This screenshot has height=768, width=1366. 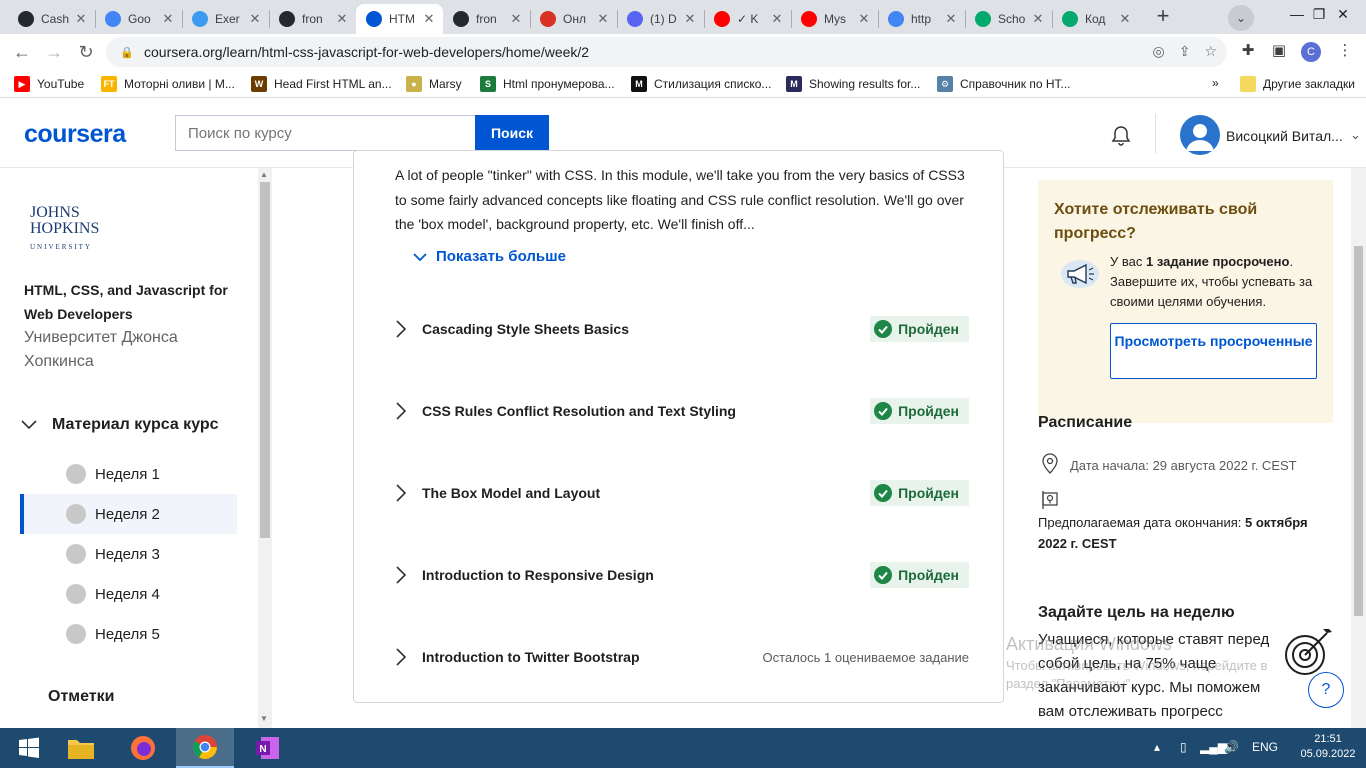 I want to click on sidebar-scrollbar: ▲ ▼, so click(x=265, y=448).